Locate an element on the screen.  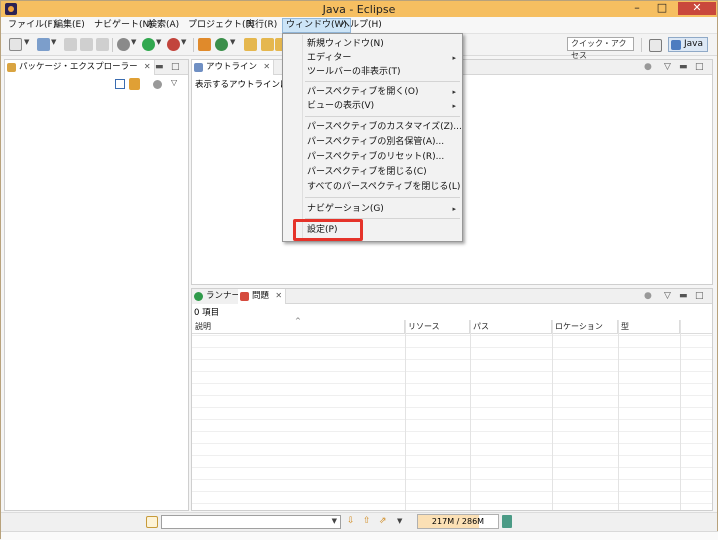
menu-separator is located at coordinates (382, 116).